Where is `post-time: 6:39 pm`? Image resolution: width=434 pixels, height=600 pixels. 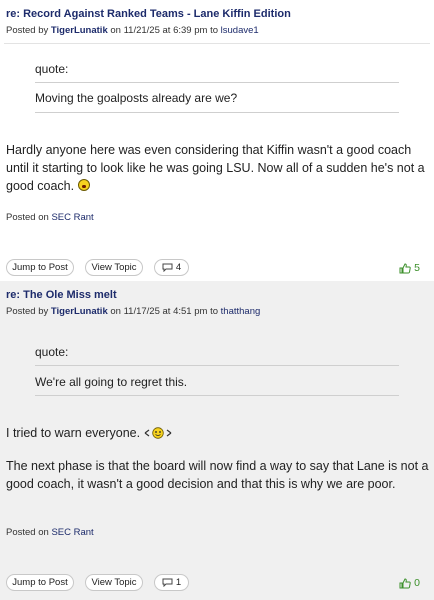 post-time: 6:39 pm is located at coordinates (190, 30).